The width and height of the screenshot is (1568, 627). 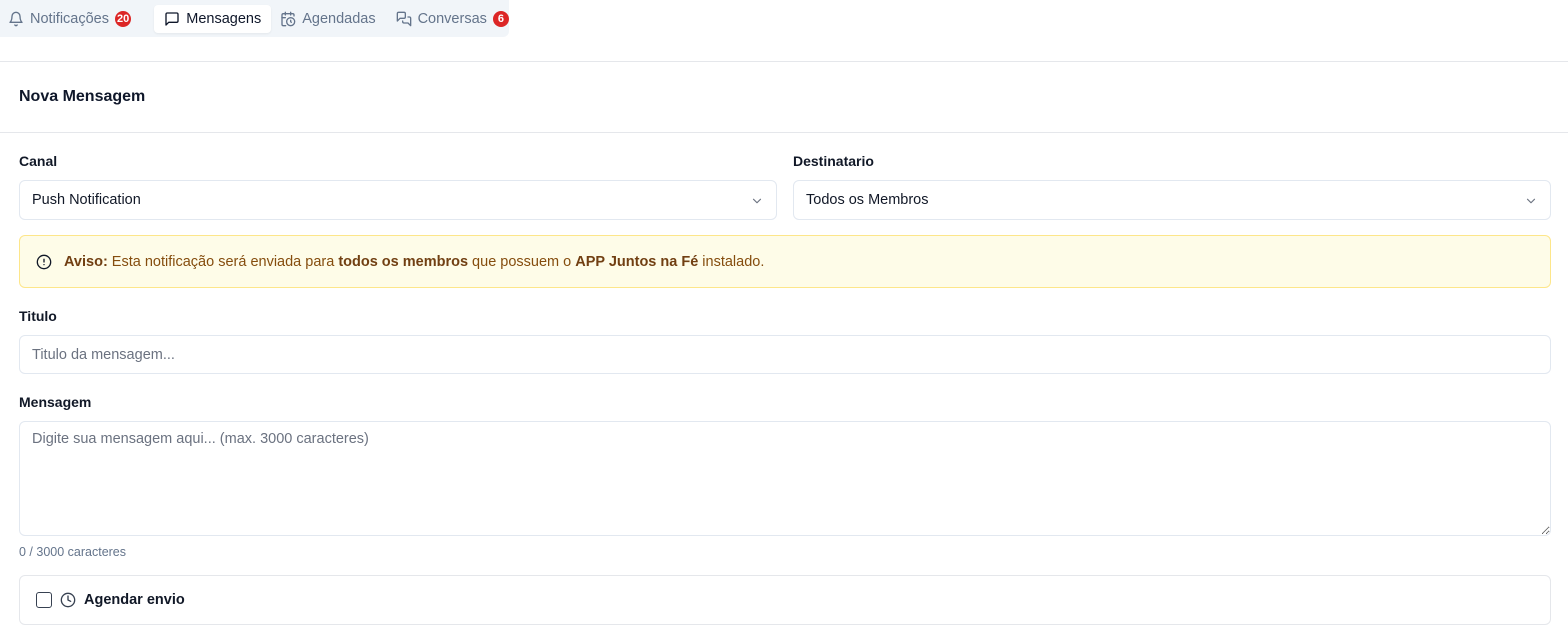 I want to click on subject-input, so click(x=785, y=354).